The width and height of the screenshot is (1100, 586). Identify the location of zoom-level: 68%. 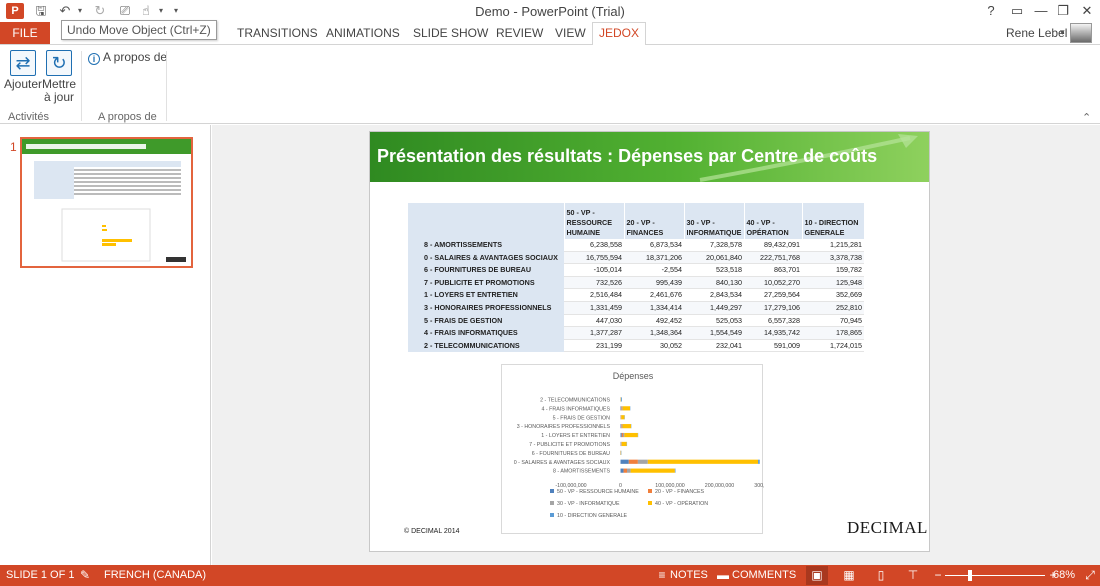
(1064, 575).